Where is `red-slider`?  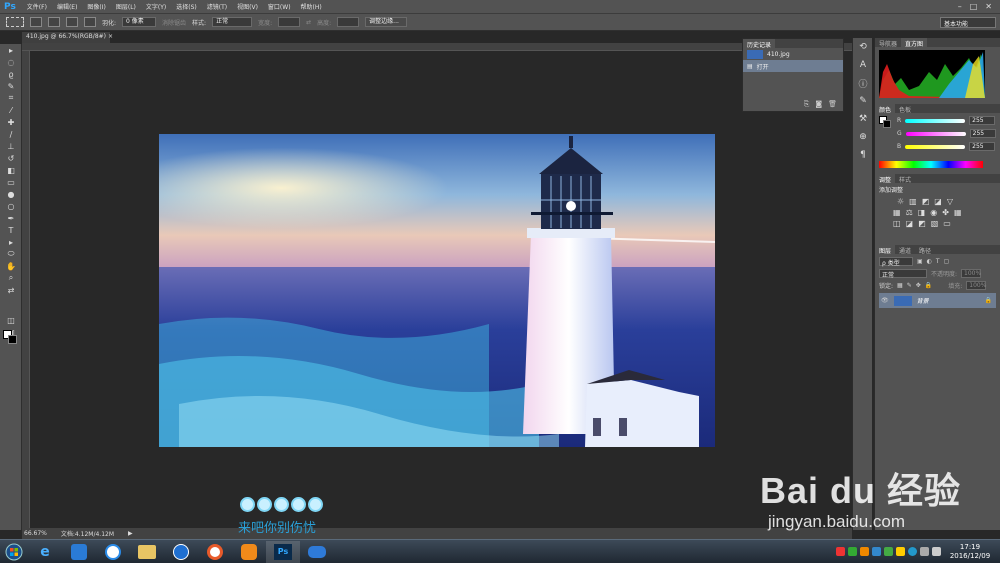
red-slider is located at coordinates (935, 120).